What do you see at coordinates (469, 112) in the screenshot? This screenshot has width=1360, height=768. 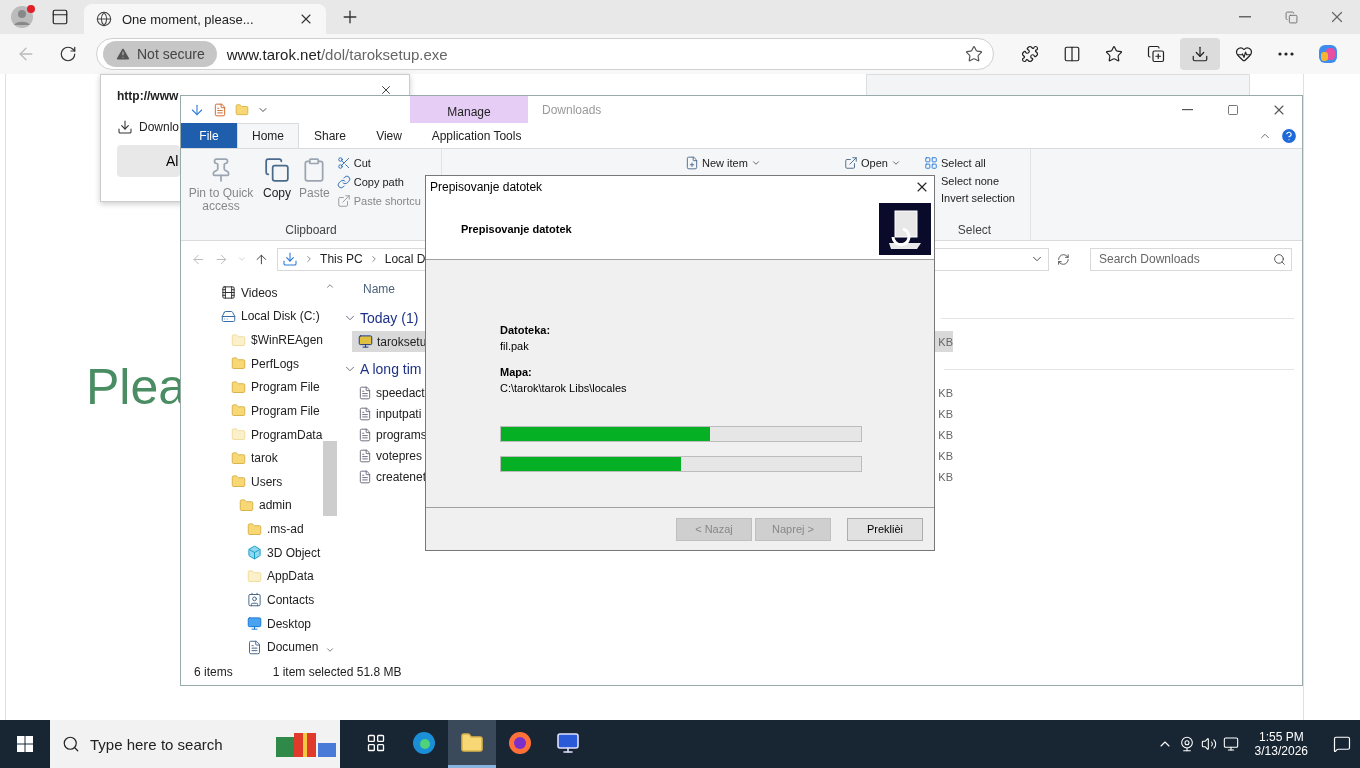 I see `context-tab-title: Manage` at bounding box center [469, 112].